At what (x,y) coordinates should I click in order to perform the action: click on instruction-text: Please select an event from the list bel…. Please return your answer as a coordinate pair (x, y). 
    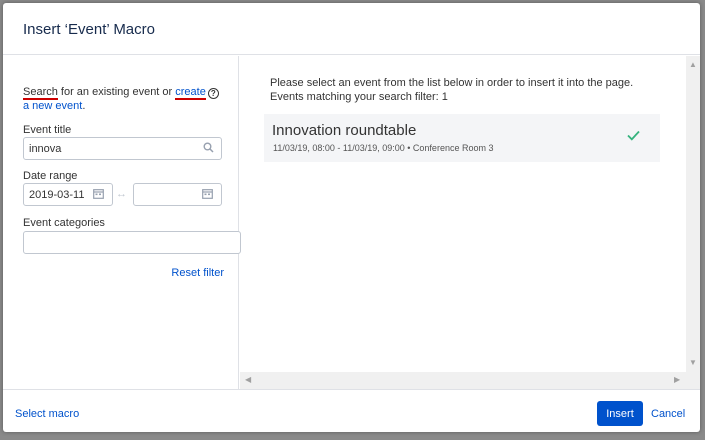
    Looking at the image, I should click on (452, 83).